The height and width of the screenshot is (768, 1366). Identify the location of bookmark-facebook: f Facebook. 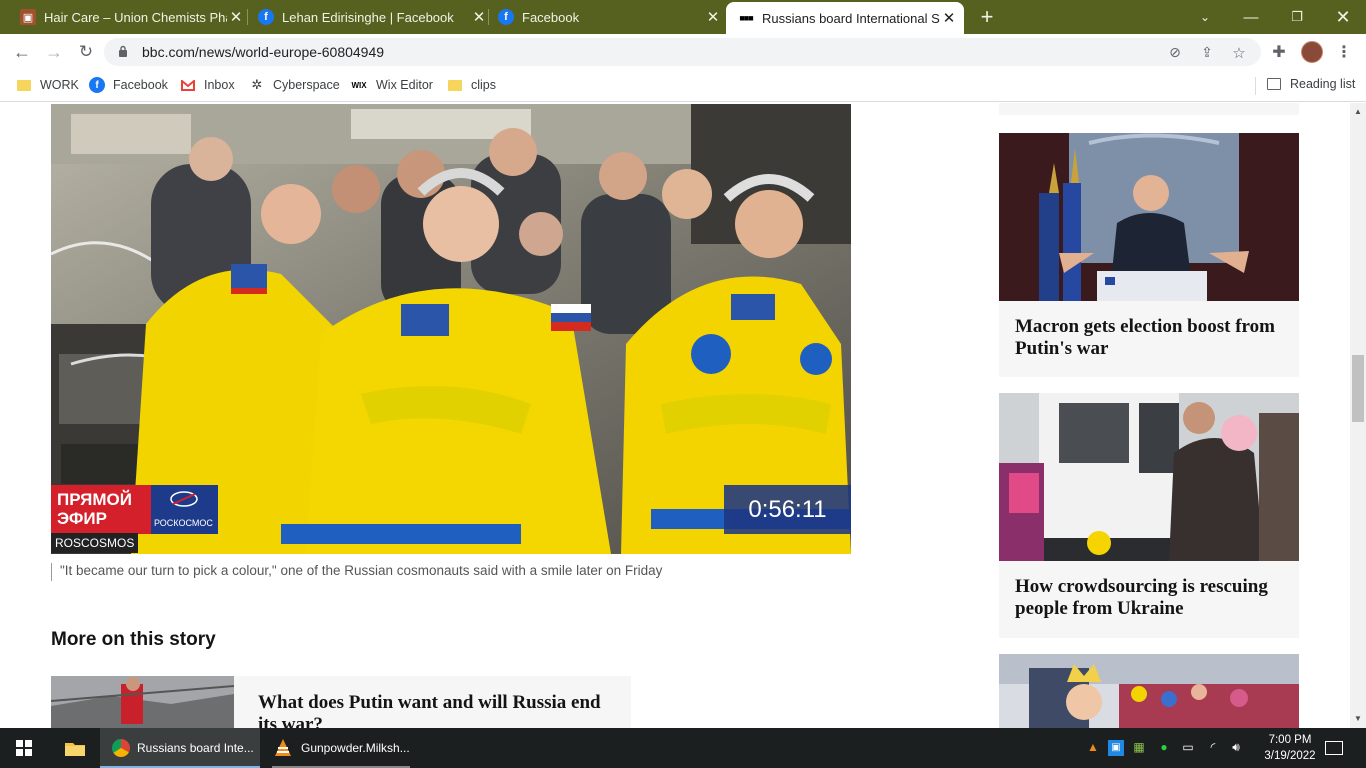
(128, 85).